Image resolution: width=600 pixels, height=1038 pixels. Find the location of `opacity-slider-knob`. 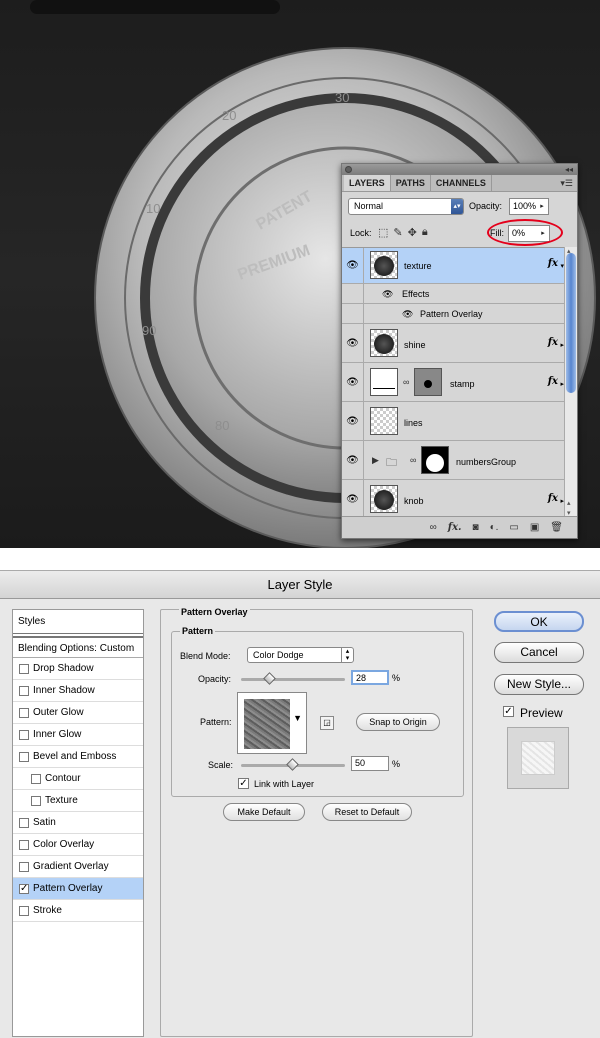

opacity-slider-knob is located at coordinates (269, 678).